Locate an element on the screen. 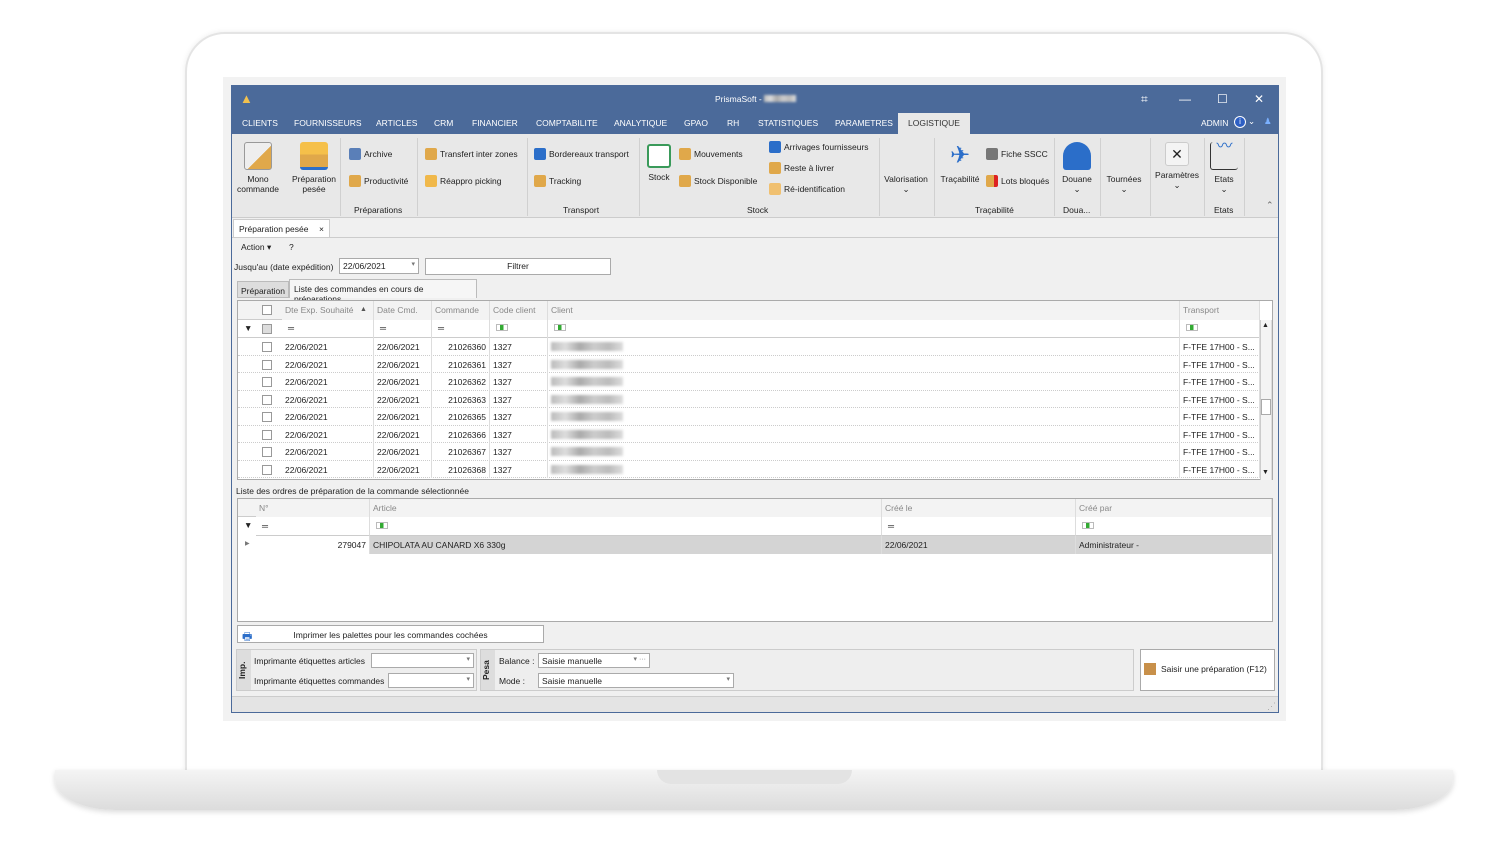 Image resolution: width=1500 pixels, height=842 pixels. column-header: N° is located at coordinates (313, 508).